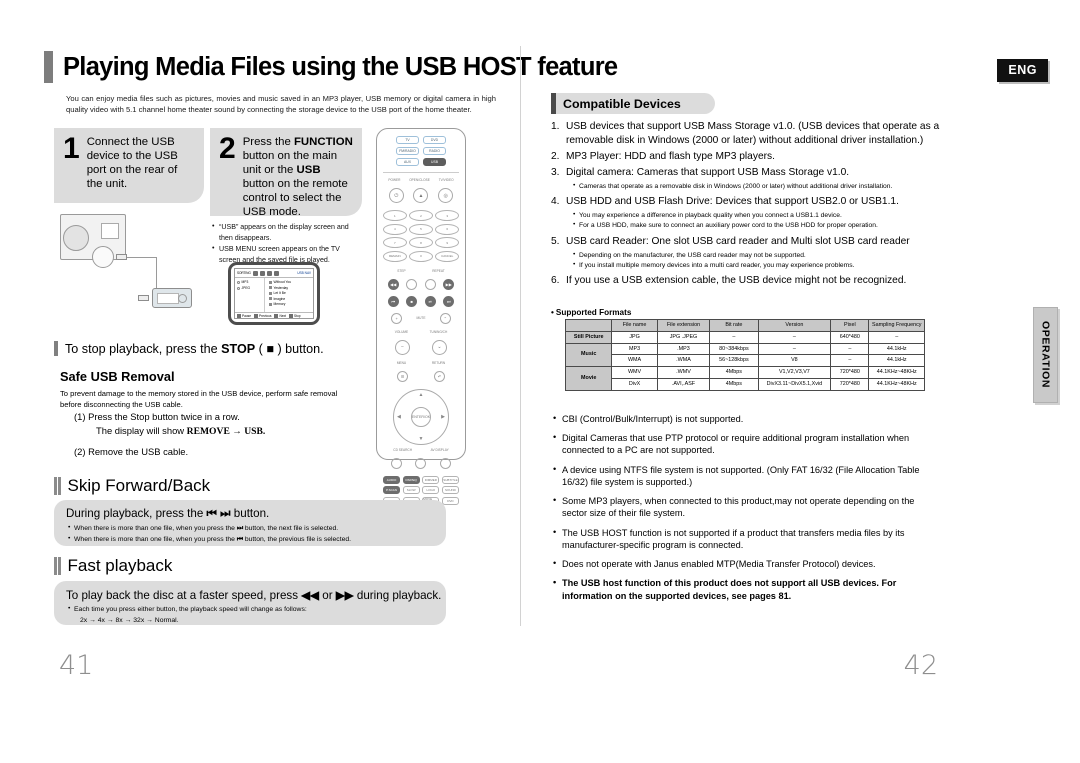  I want to click on language-badge: ENG, so click(1022, 70).